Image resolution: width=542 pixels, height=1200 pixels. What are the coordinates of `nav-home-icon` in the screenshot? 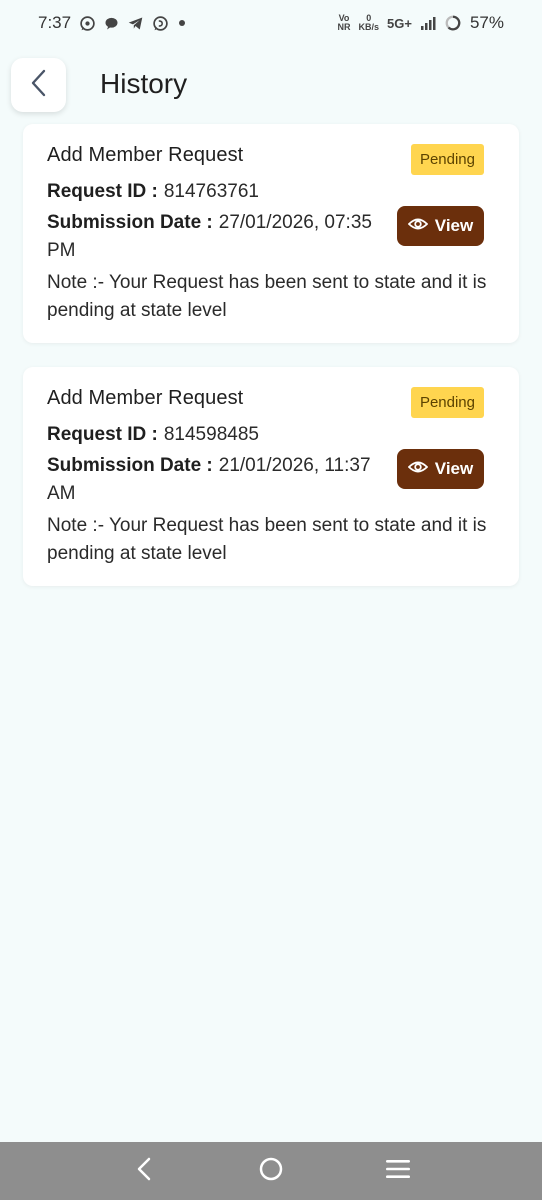 It's located at (271, 1171).